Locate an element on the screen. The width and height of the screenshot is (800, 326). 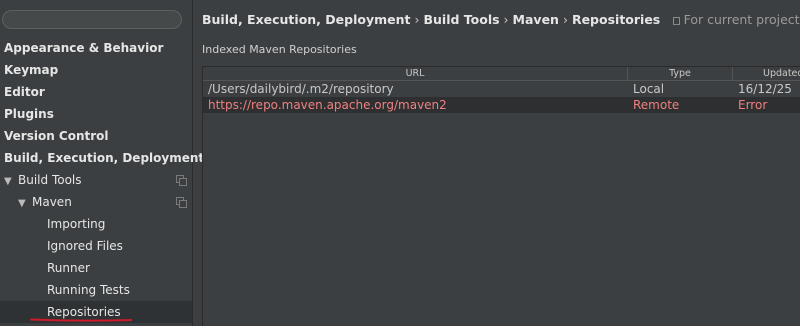
breadcrumb-item: Repositories is located at coordinates (616, 19).